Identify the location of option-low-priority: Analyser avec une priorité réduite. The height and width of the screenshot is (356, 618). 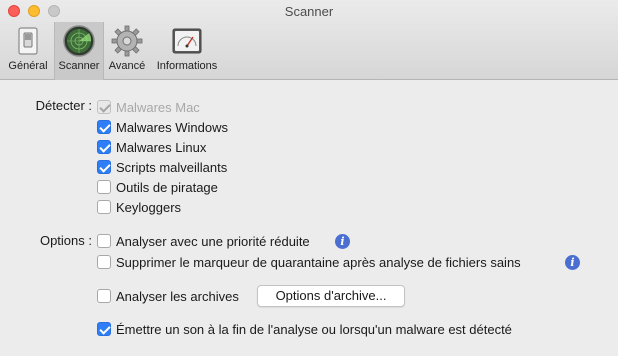
(203, 241).